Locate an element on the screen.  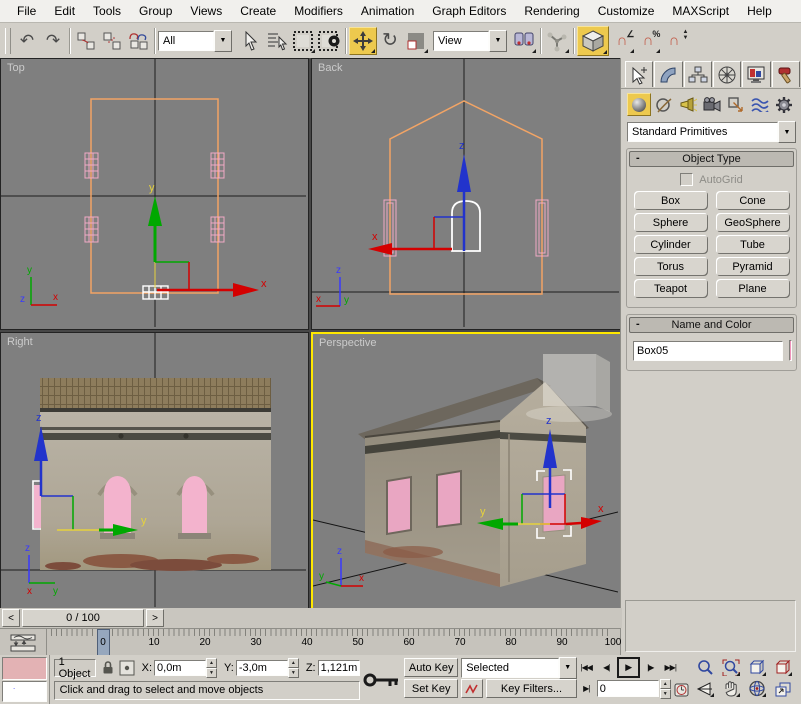
frame-spinner: ▲ ▼ is located at coordinates (665, 688).